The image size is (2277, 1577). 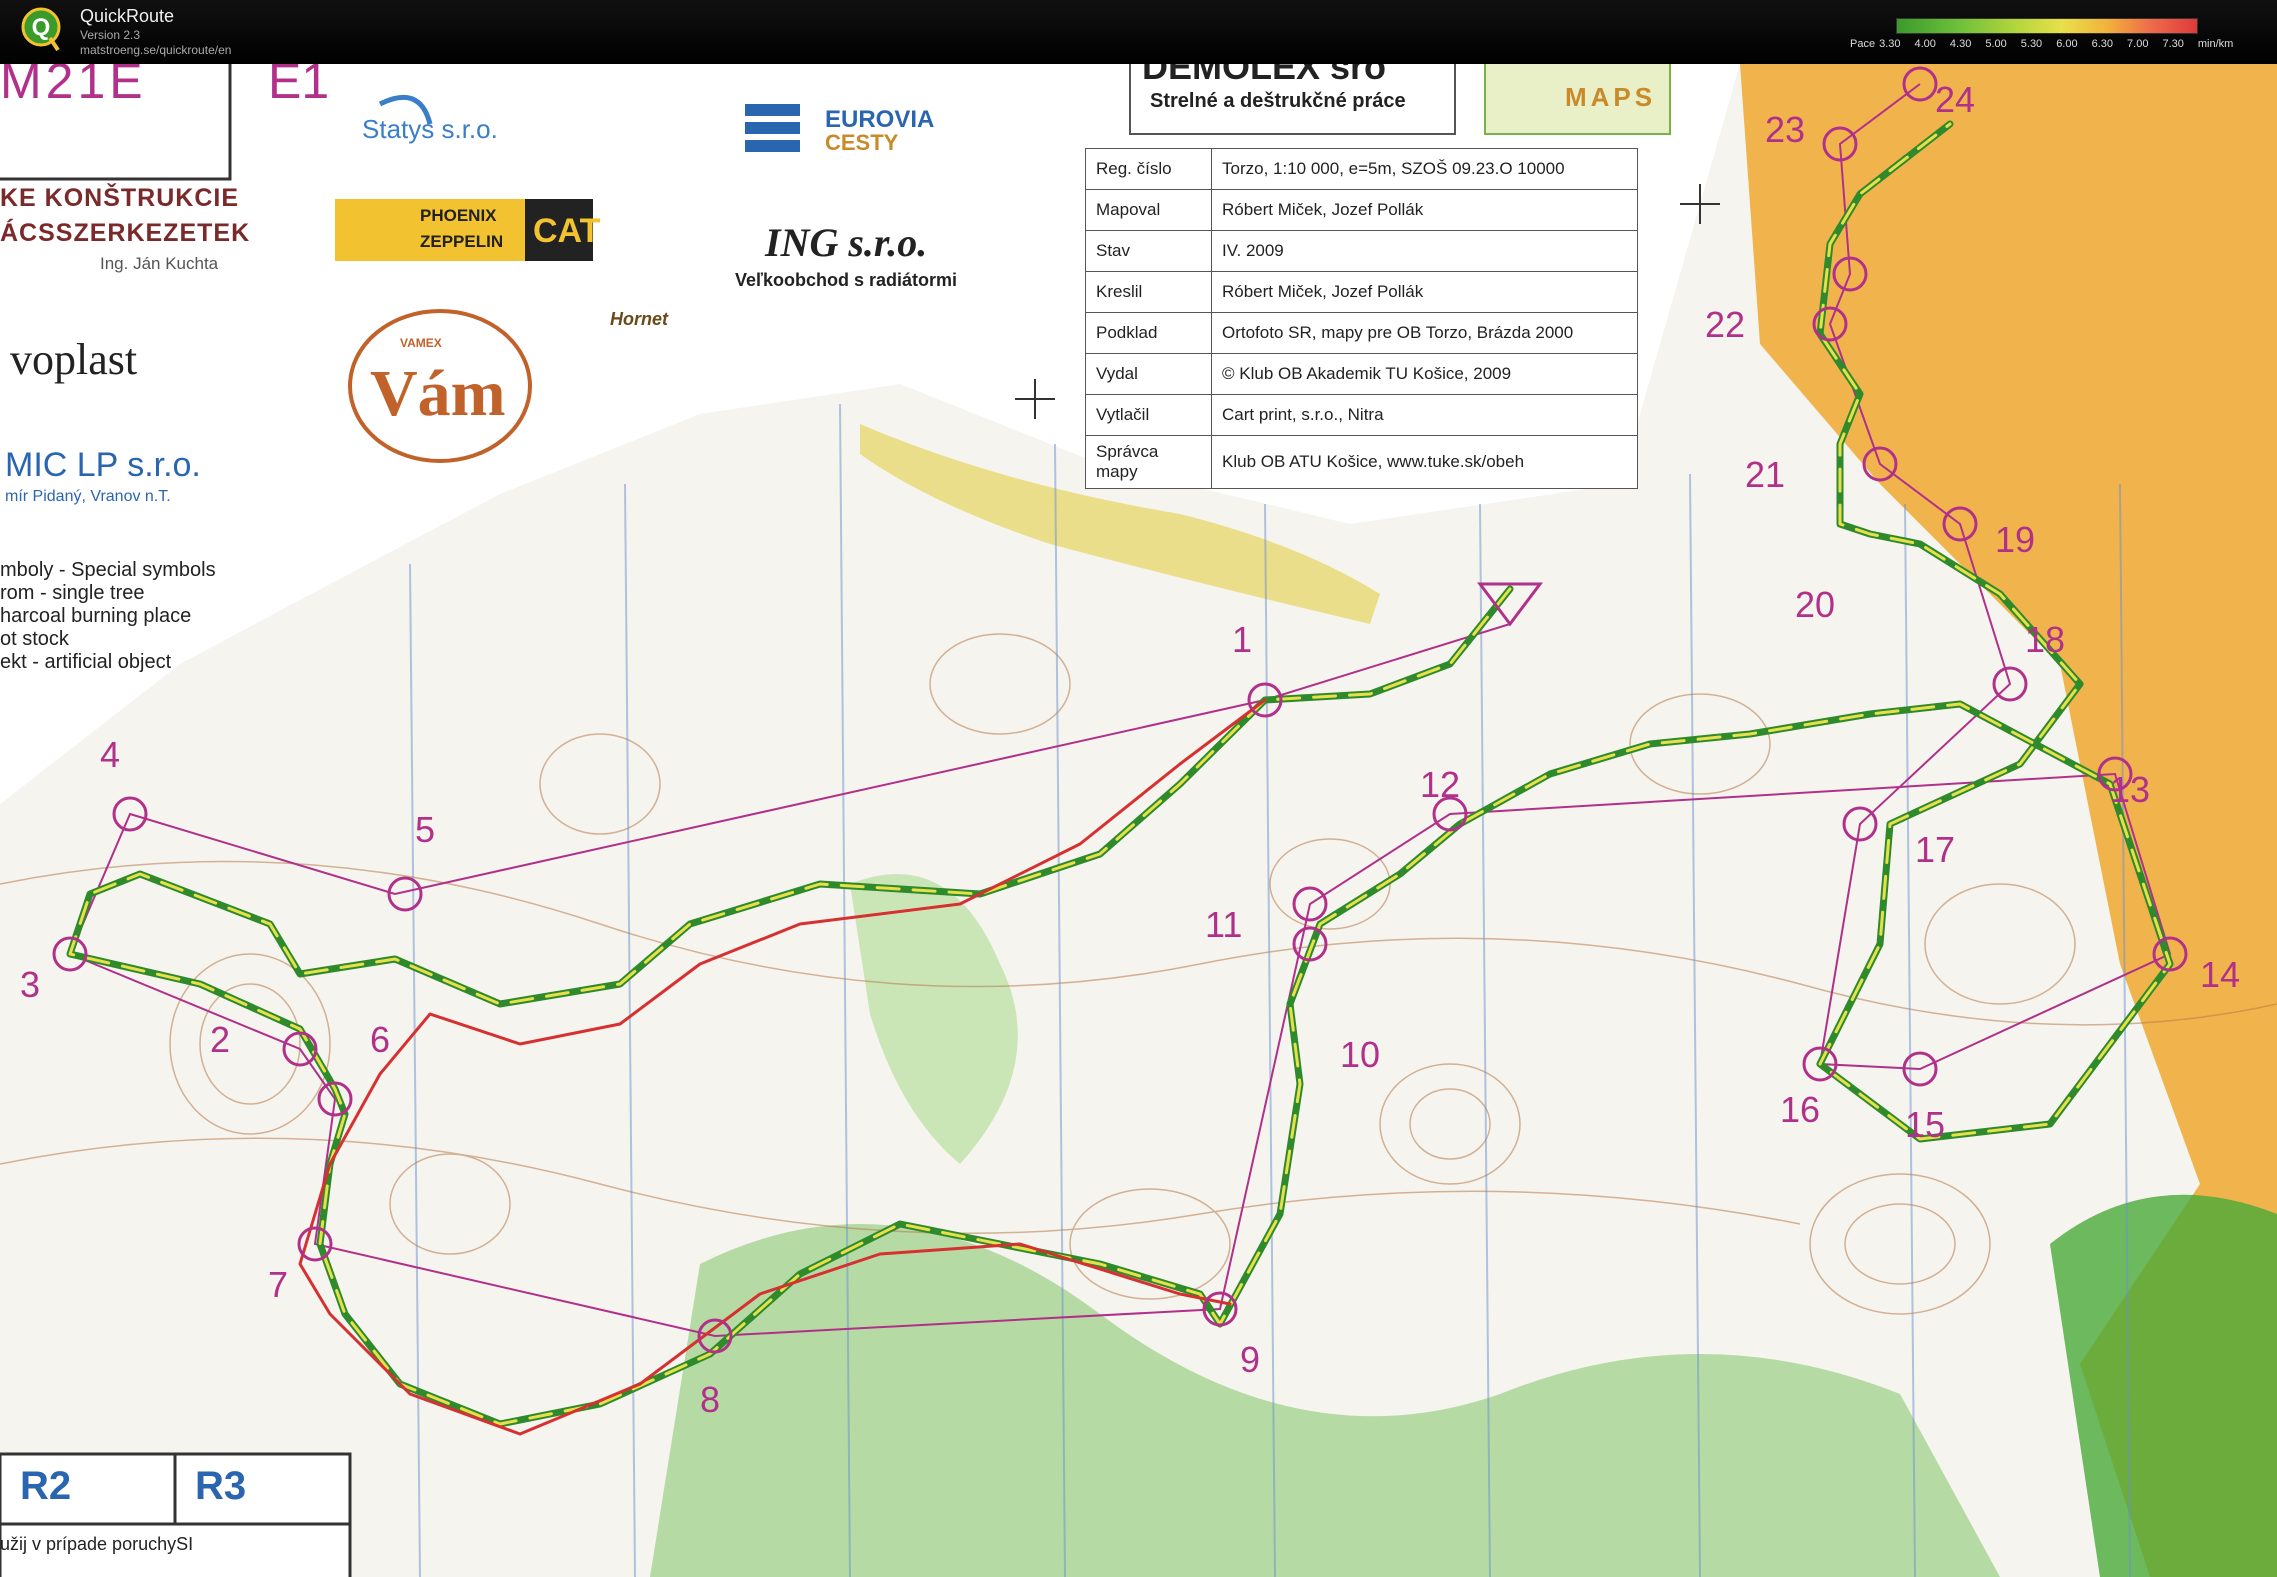 I want to click on control-number: 10, so click(x=1360, y=1054).